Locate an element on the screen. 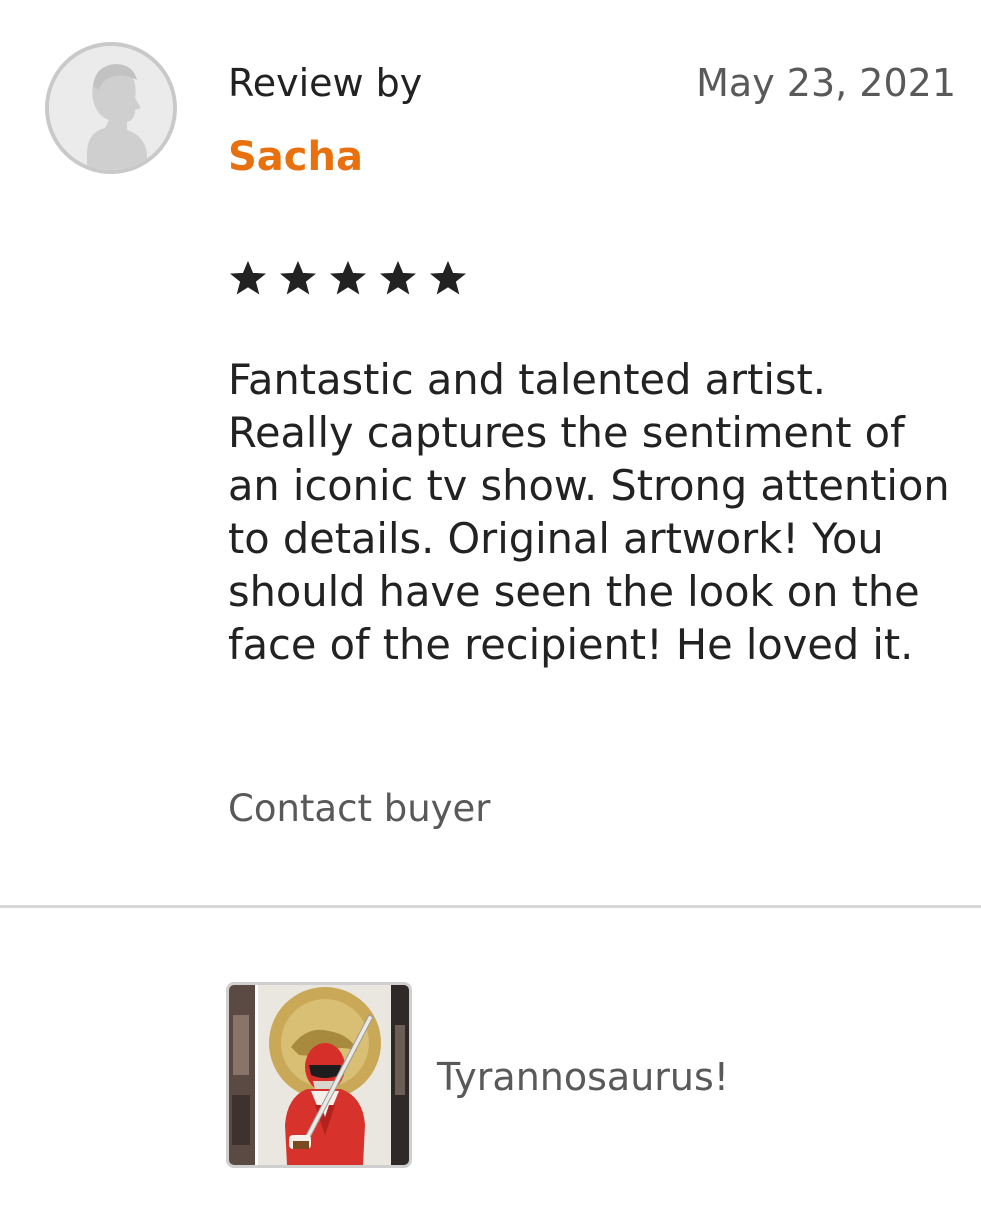 This screenshot has height=1216, width=981. contact-buyer-link: Contact buyer is located at coordinates (359, 809).